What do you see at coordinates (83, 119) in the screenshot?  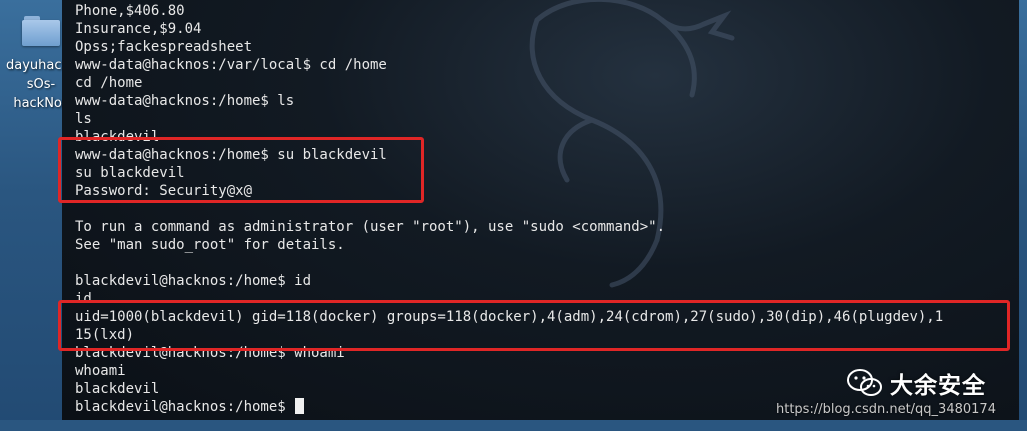 I see `terminal-line: ls` at bounding box center [83, 119].